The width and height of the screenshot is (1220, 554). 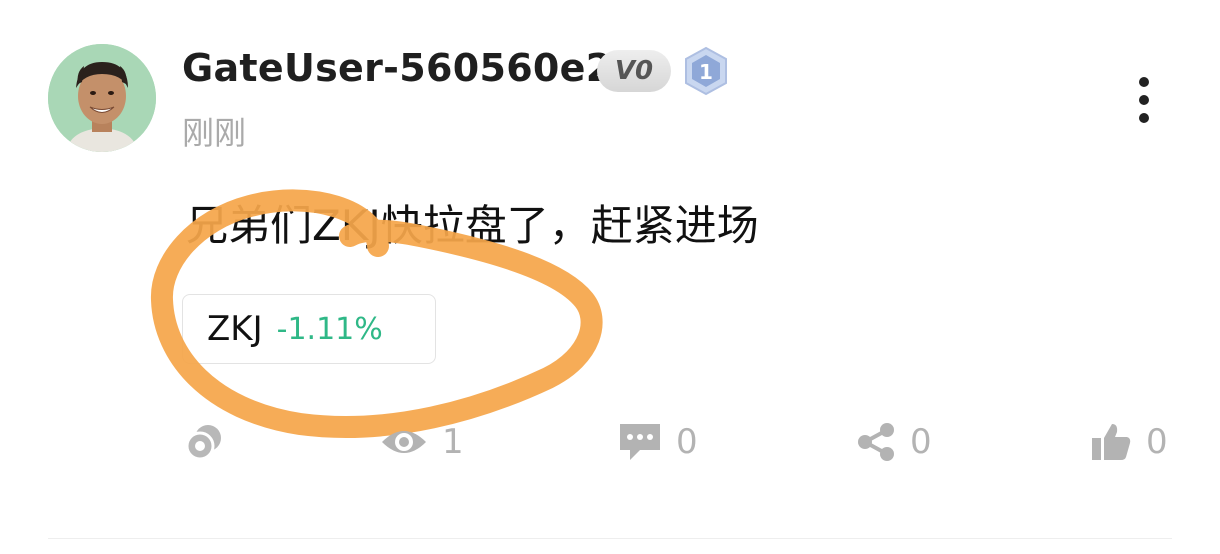 What do you see at coordinates (640, 442) in the screenshot?
I see `comment-icon` at bounding box center [640, 442].